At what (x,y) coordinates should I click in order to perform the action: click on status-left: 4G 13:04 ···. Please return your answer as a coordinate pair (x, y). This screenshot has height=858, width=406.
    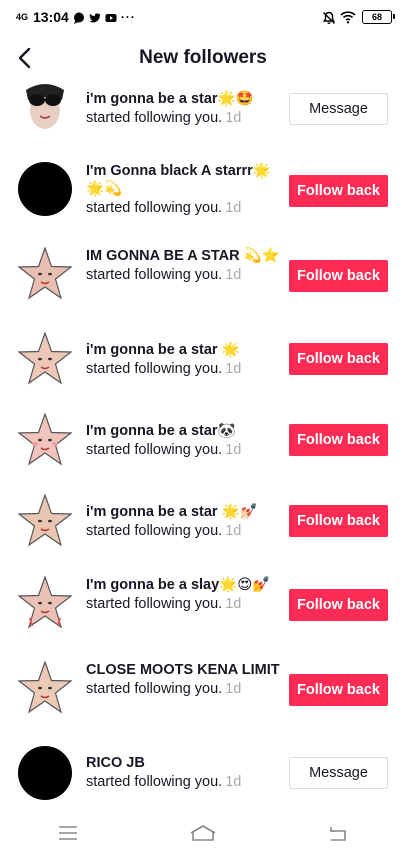
    Looking at the image, I should click on (76, 17).